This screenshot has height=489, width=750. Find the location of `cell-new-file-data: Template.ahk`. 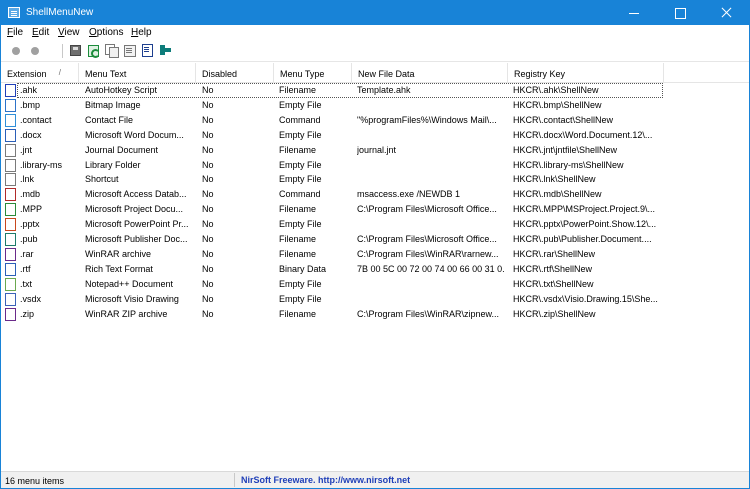

cell-new-file-data: Template.ahk is located at coordinates (384, 90).